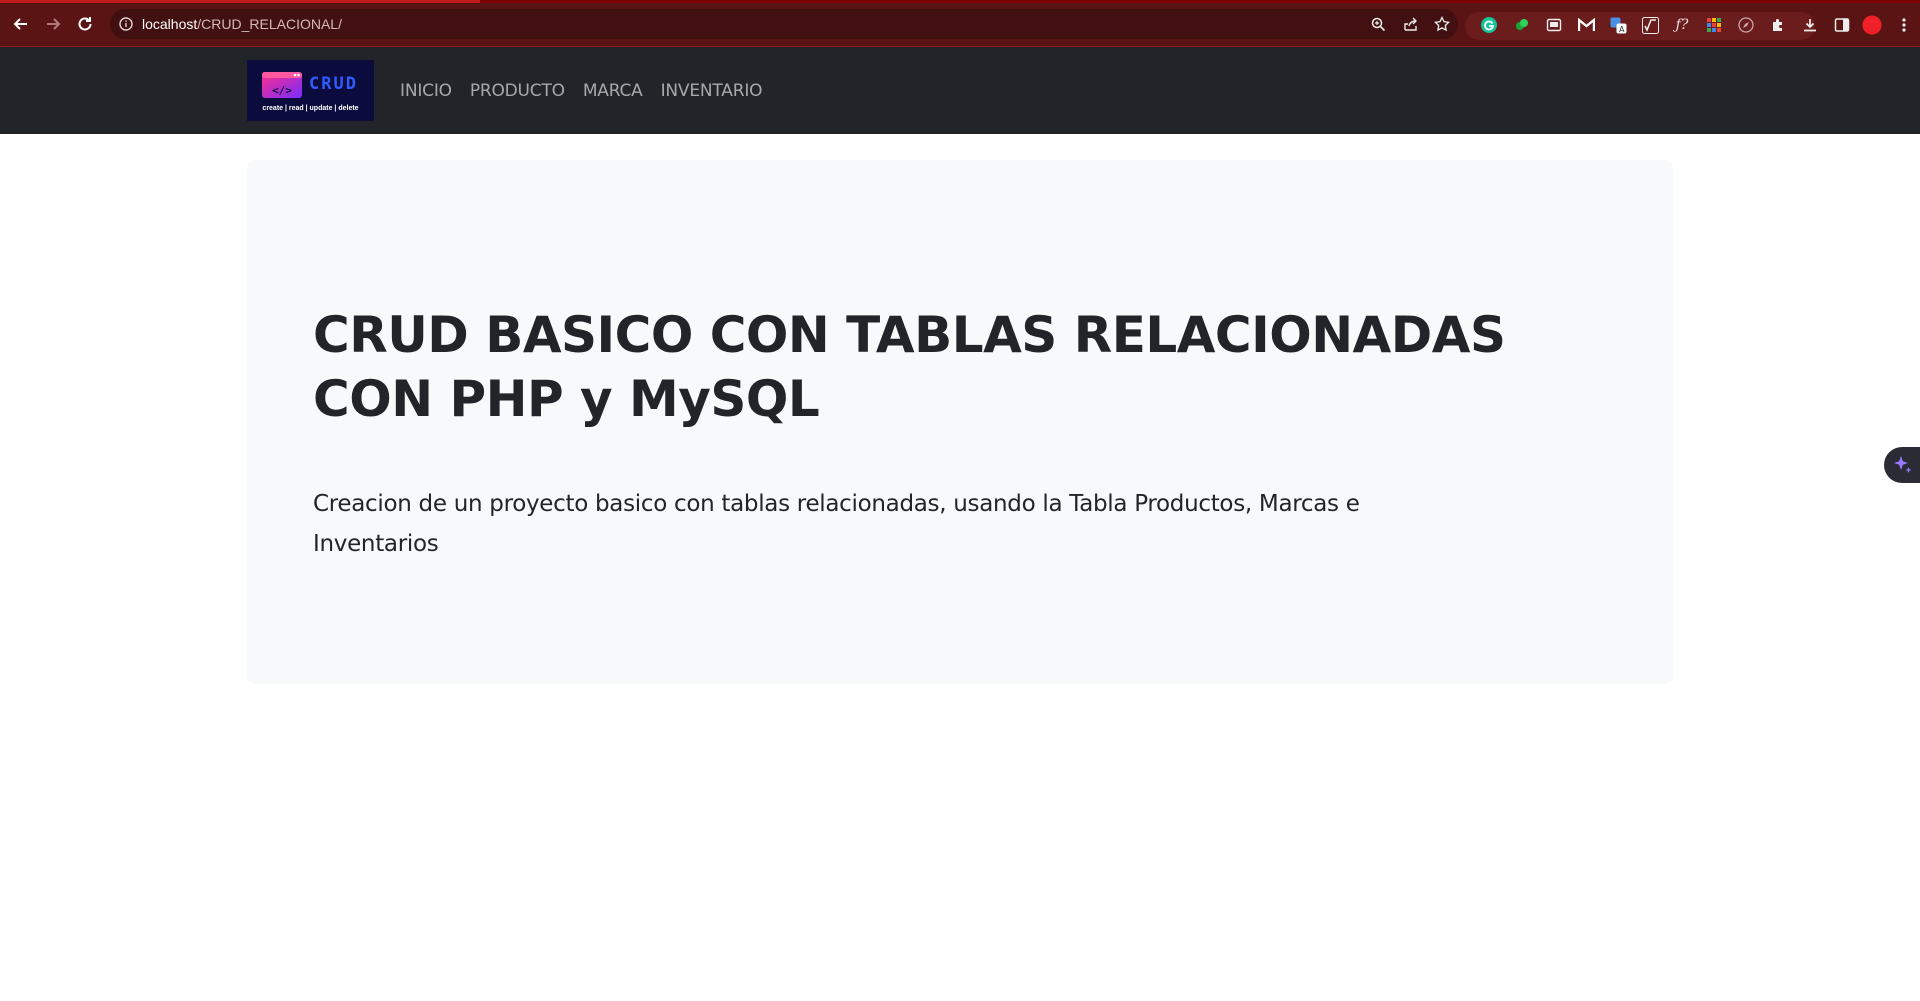 This screenshot has height=1001, width=1920. What do you see at coordinates (1522, 25) in the screenshot?
I see `extension-green-icon` at bounding box center [1522, 25].